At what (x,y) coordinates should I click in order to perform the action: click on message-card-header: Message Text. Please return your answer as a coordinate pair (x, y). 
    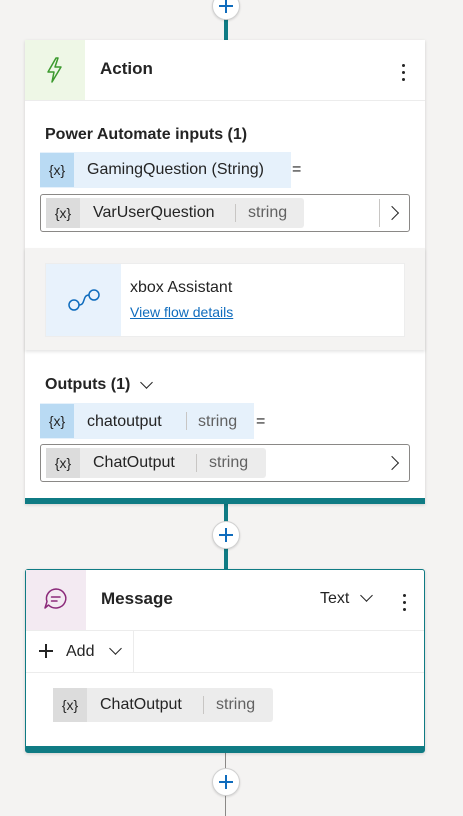
    Looking at the image, I should click on (225, 600).